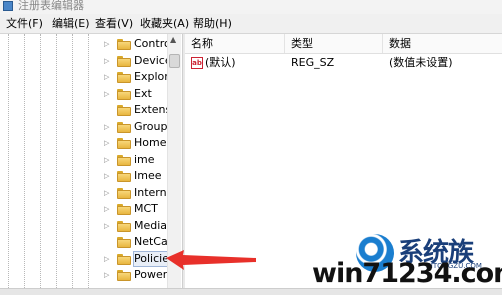 The height and width of the screenshot is (295, 502). I want to click on tree-item: ▷ Home, so click(136, 143).